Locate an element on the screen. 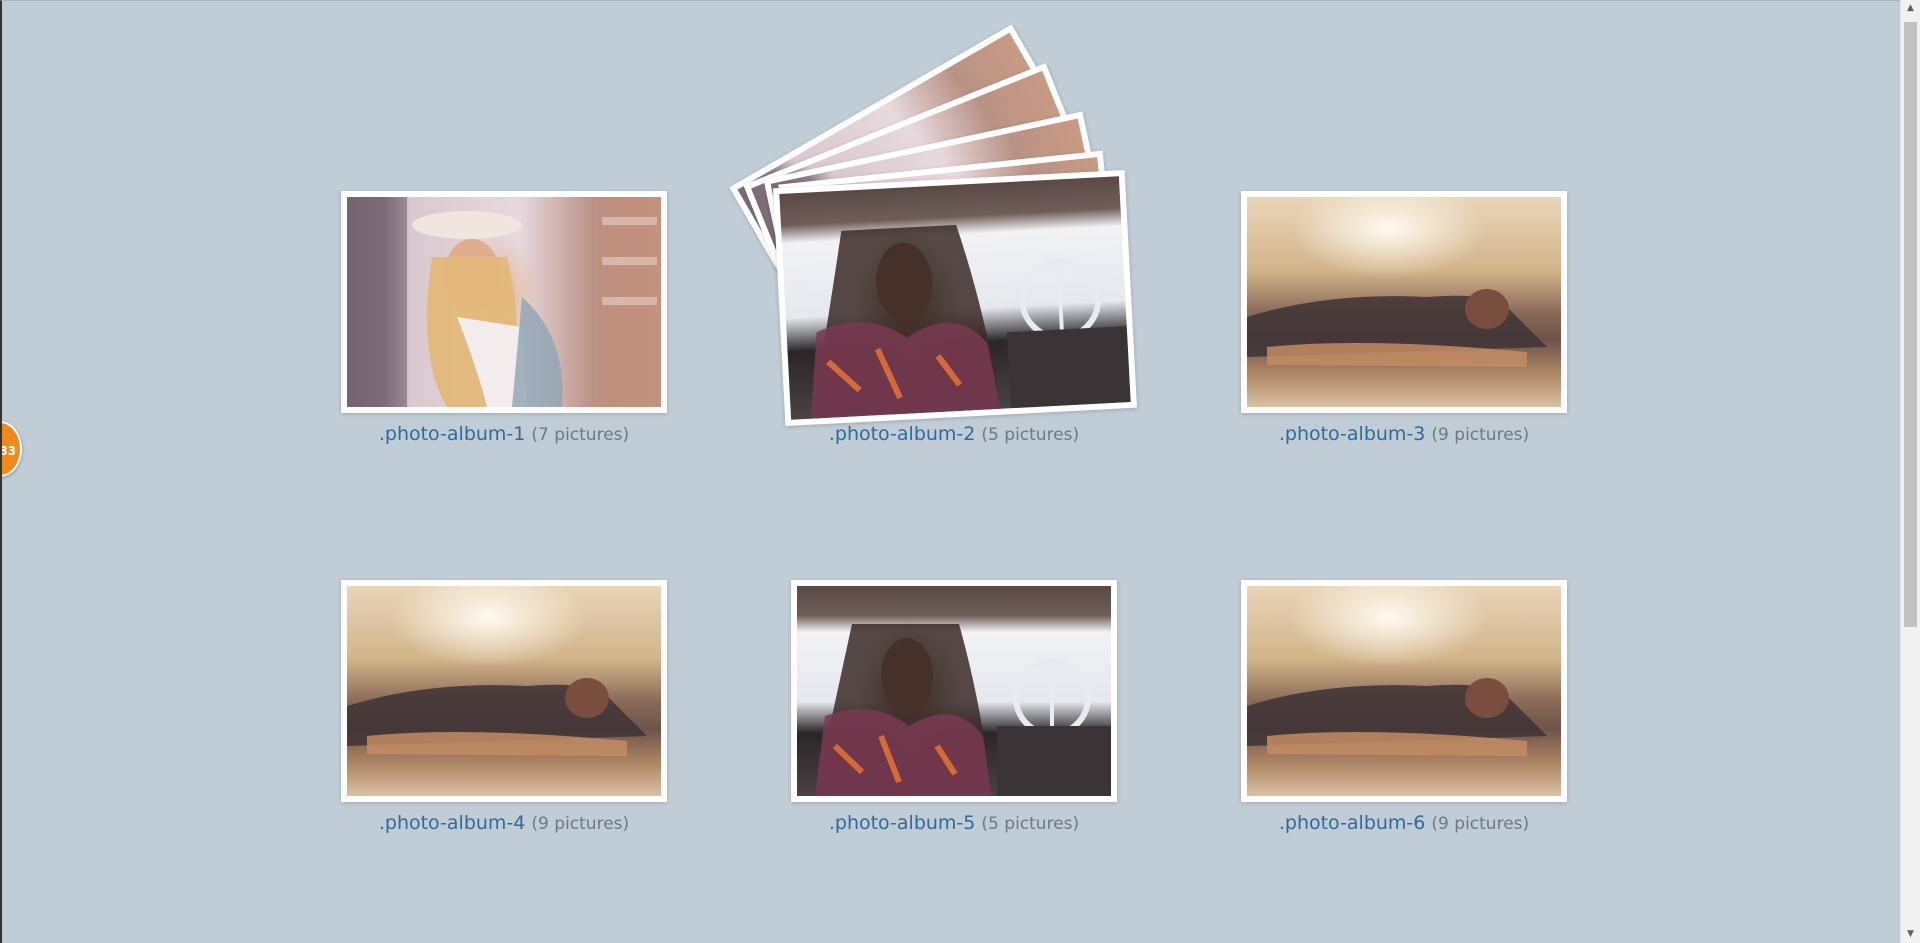 The image size is (1920, 943). woman-in-hat-image is located at coordinates (504, 302).